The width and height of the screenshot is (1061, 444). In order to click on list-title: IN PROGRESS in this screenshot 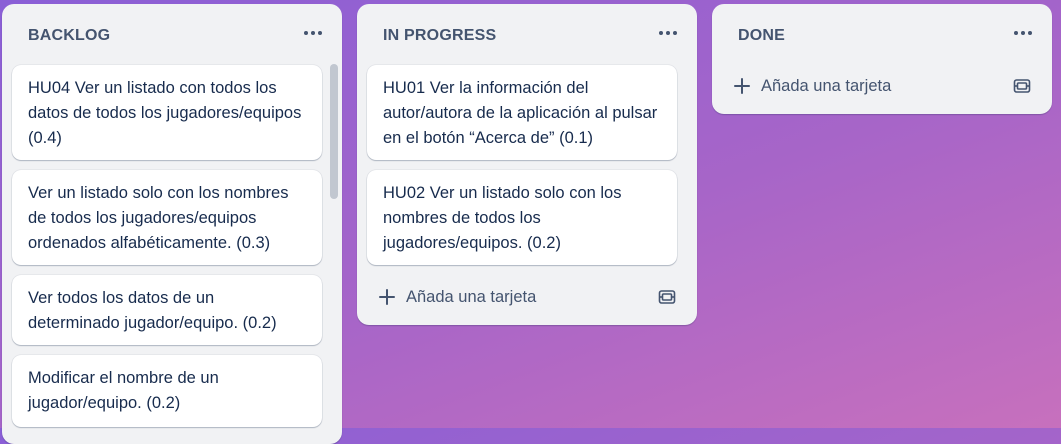, I will do `click(439, 36)`.